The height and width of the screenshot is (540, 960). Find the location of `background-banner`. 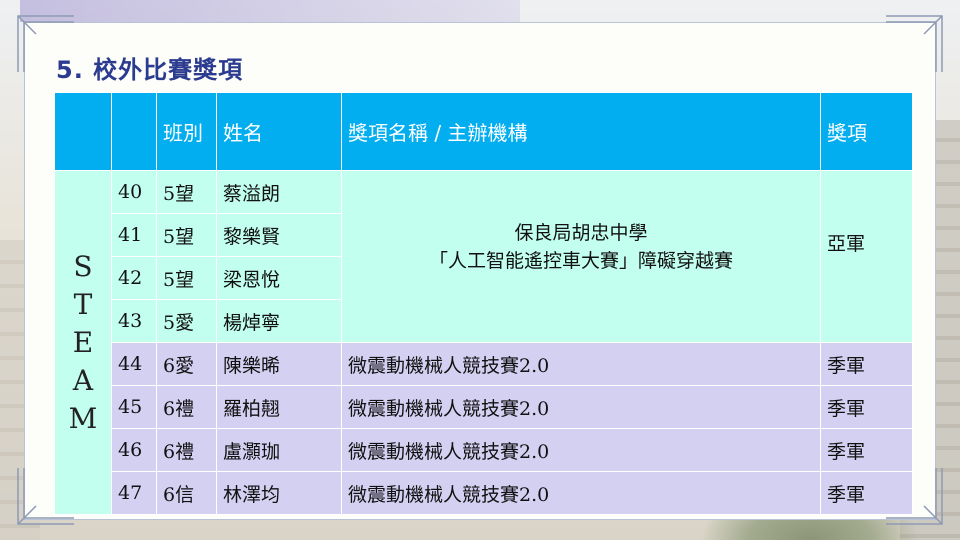

background-banner is located at coordinates (270, 11).